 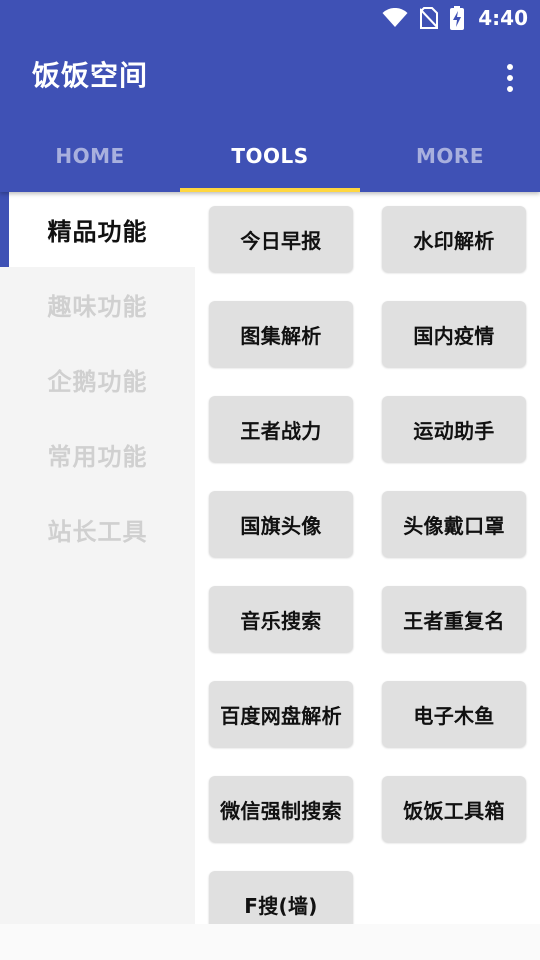 I want to click on tool-button-wechat-force-search: 微信强制搜索, so click(x=281, y=809).